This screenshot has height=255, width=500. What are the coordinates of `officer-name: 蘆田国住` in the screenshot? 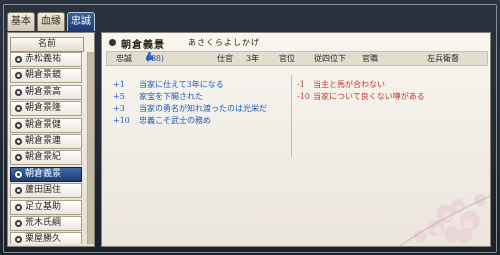 It's located at (43, 190).